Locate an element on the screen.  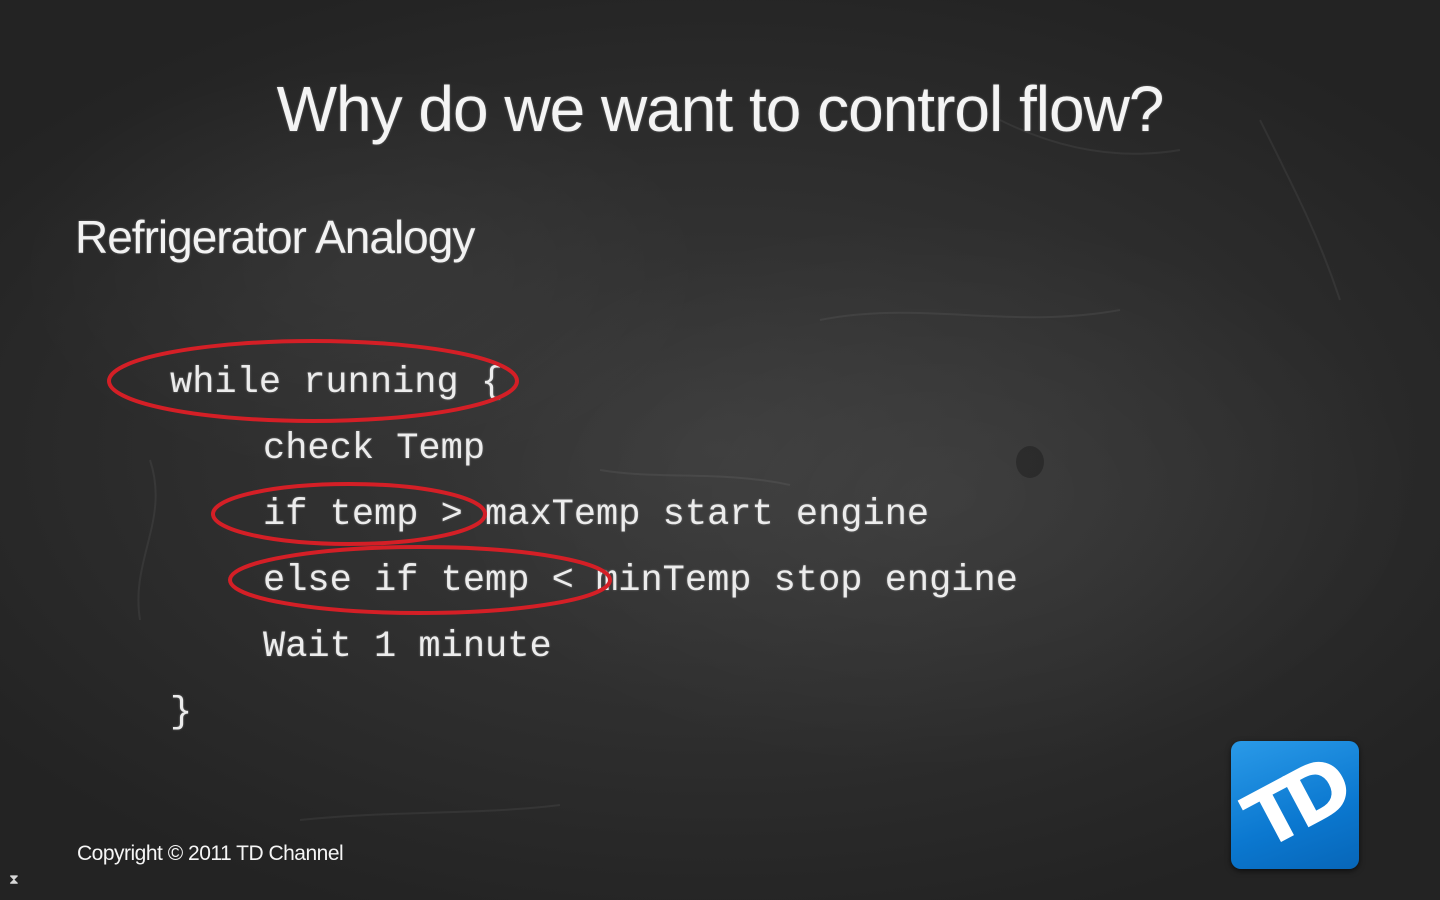
code-line-else-if: else if temp < minTemp stop engine is located at coordinates (640, 581).